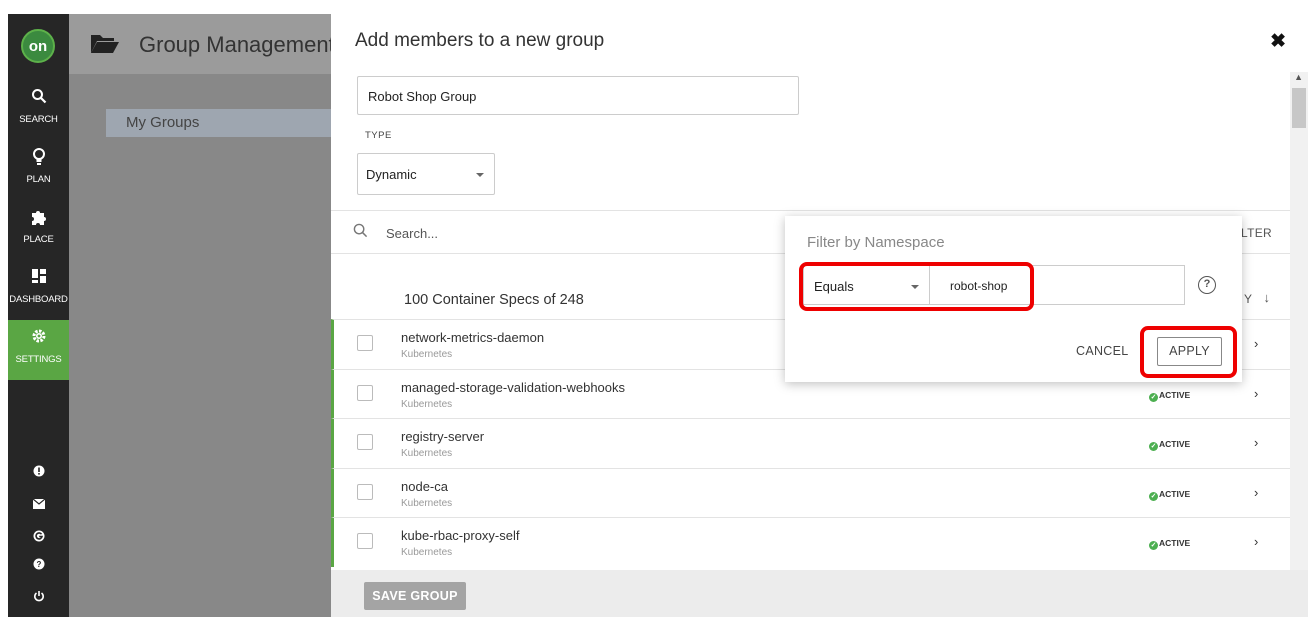  Describe the element at coordinates (391, 174) in the screenshot. I see `type-select-value: Dynamic` at that location.